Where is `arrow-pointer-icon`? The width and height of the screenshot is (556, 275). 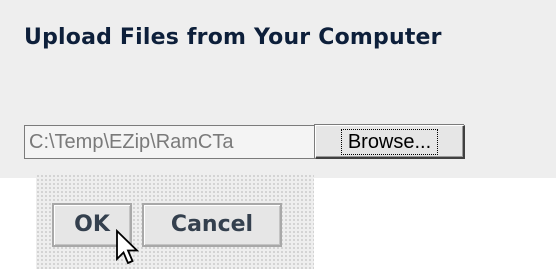 arrow-pointer-icon is located at coordinates (128, 247).